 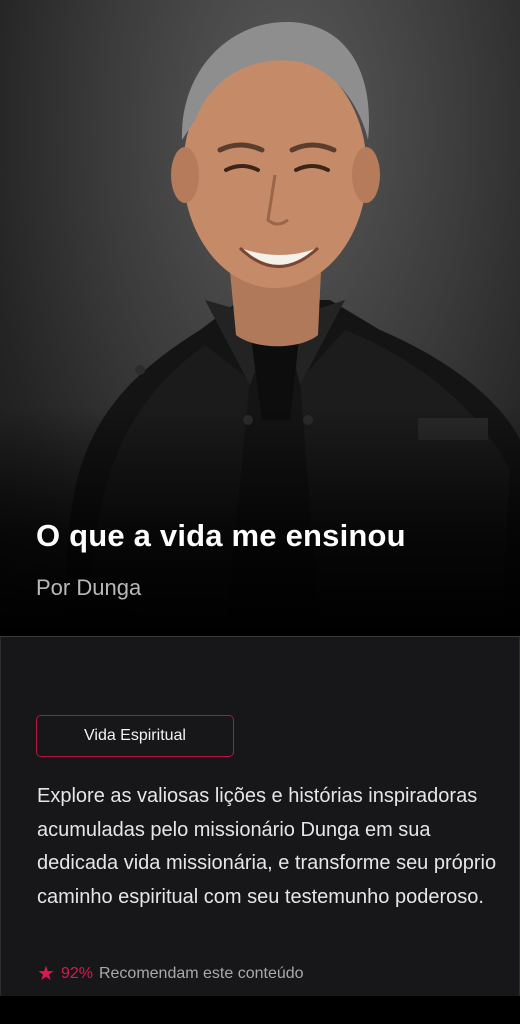 I want to click on category-chip: Vida Espiritual, so click(x=135, y=736).